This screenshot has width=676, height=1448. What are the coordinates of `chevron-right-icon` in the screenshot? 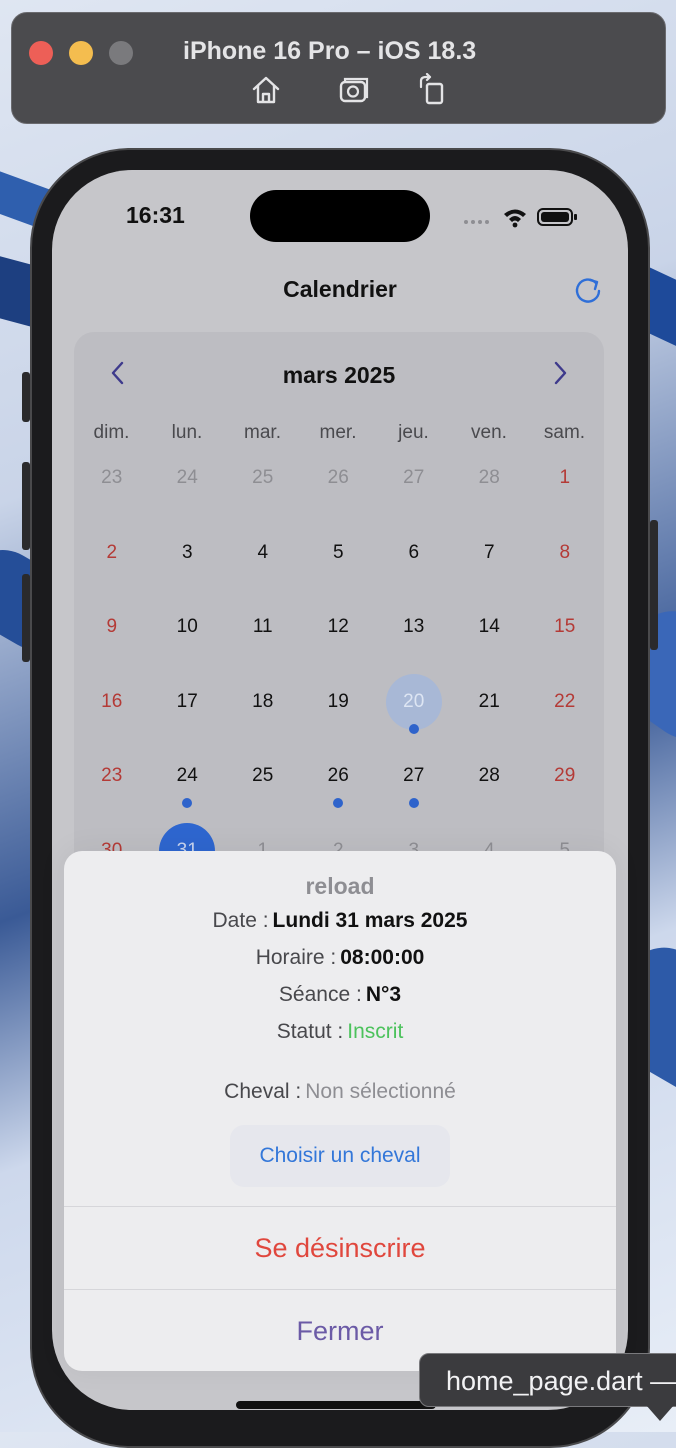 It's located at (560, 373).